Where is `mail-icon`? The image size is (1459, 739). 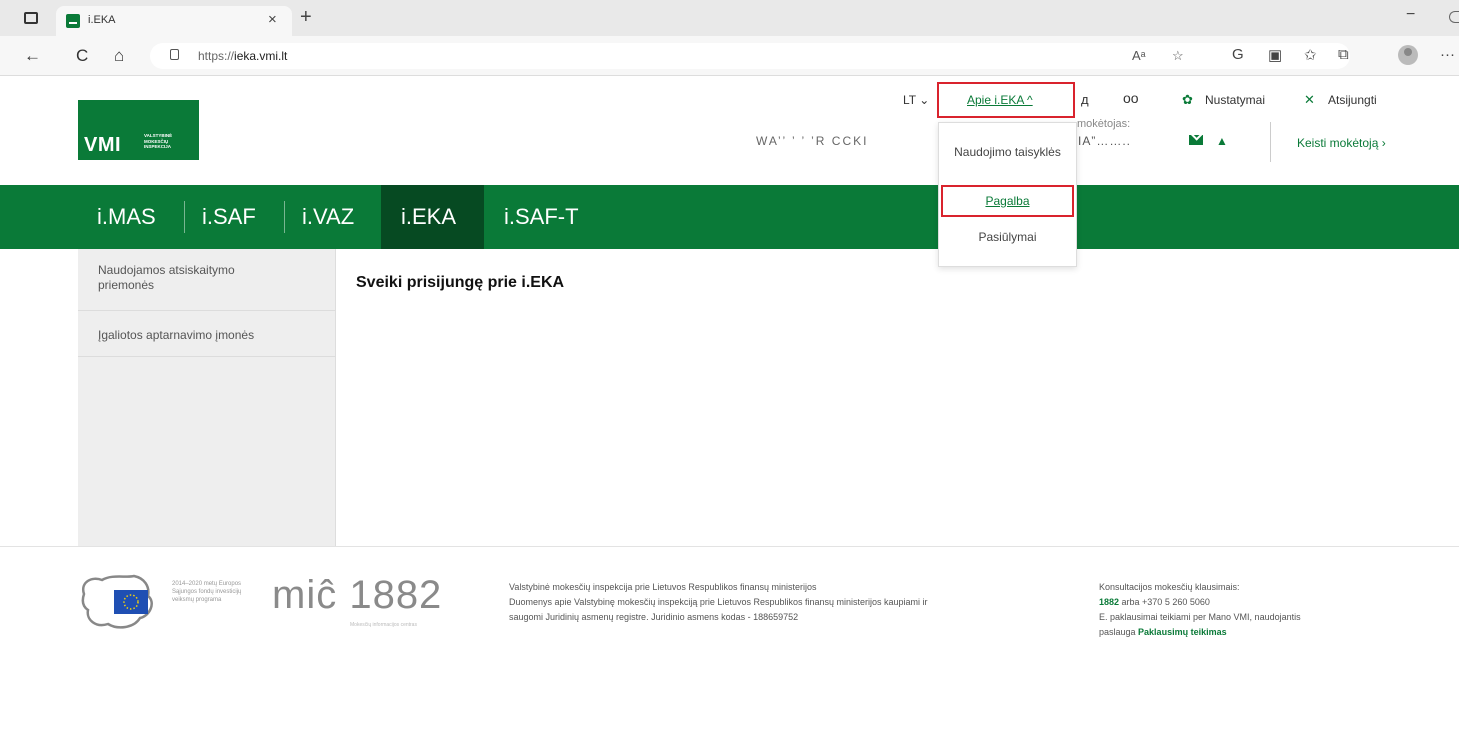
mail-icon is located at coordinates (1196, 140).